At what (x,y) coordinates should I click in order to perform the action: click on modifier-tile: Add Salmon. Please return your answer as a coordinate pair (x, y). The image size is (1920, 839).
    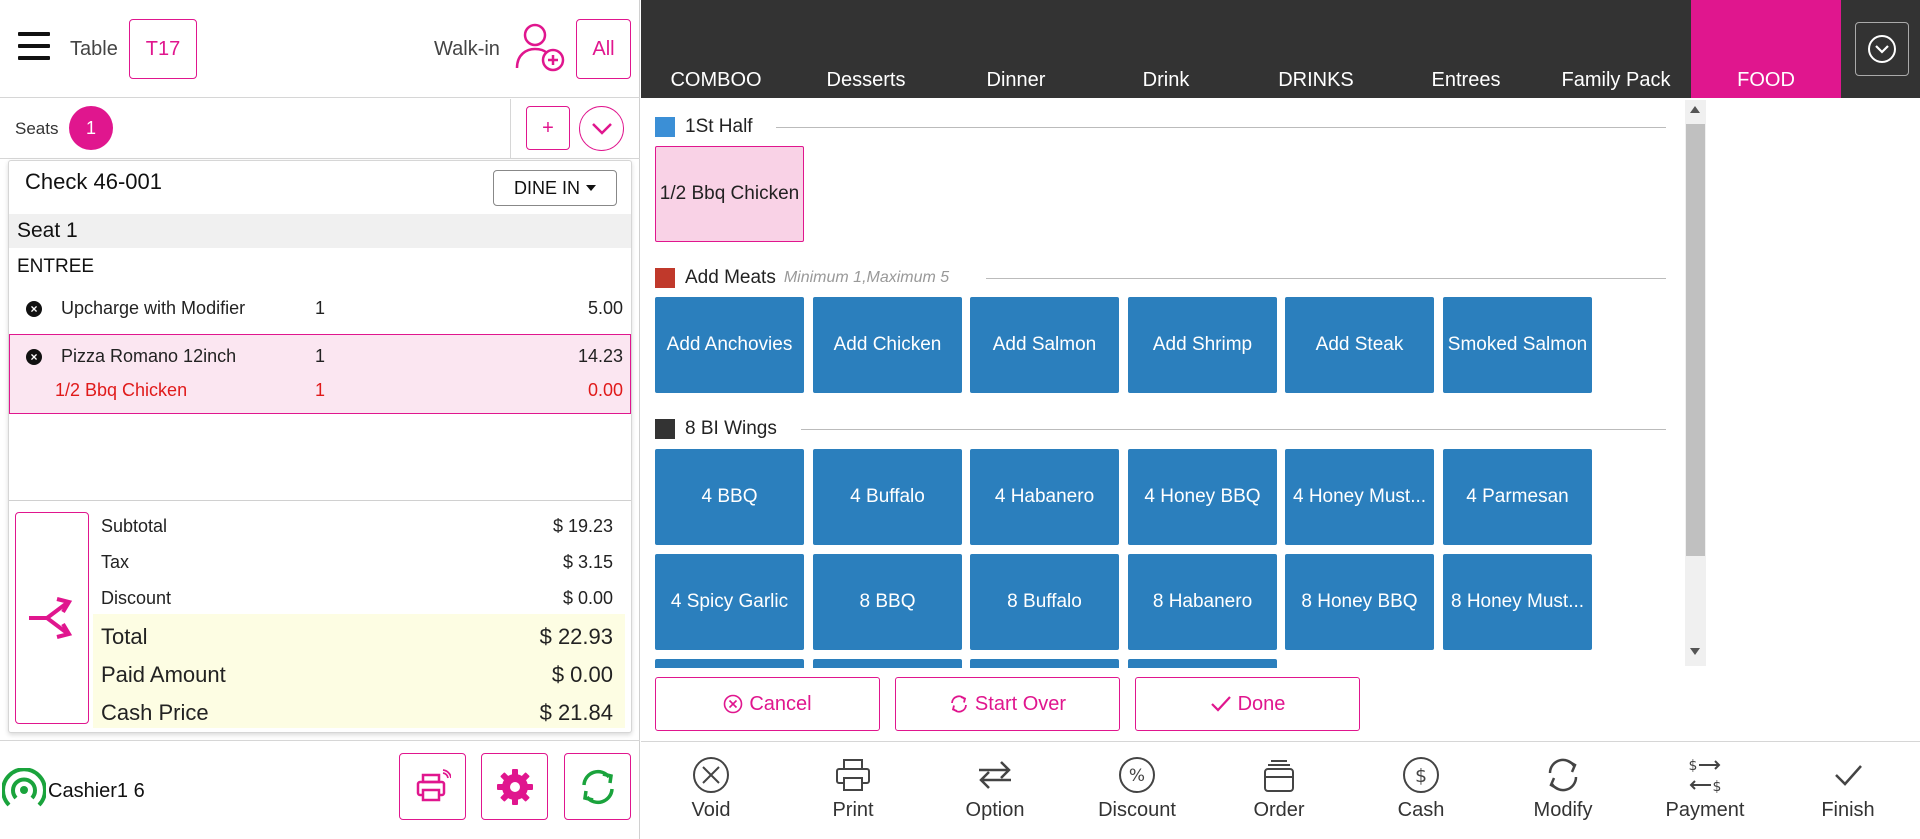
    Looking at the image, I should click on (1044, 345).